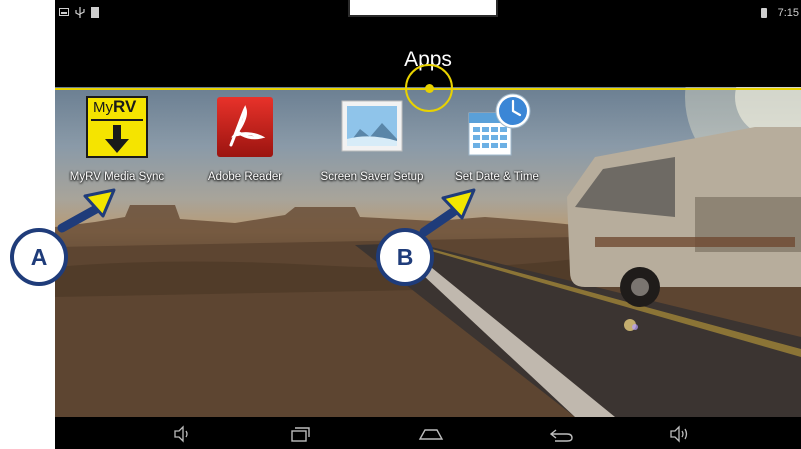 This screenshot has height=449, width=801. I want to click on callout-a: A, so click(39, 257).